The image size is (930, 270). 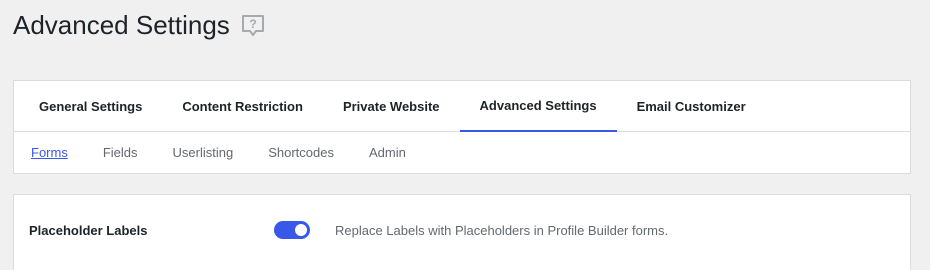 I want to click on subtab-userlisting: Userlisting, so click(x=203, y=152).